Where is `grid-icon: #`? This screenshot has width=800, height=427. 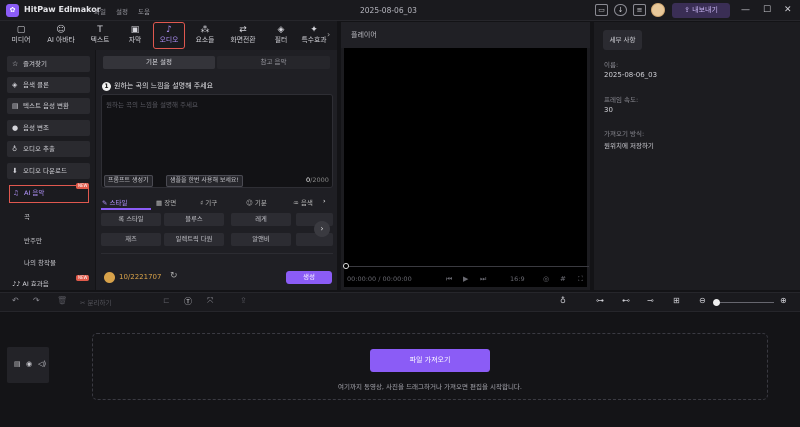 grid-icon: # is located at coordinates (563, 279).